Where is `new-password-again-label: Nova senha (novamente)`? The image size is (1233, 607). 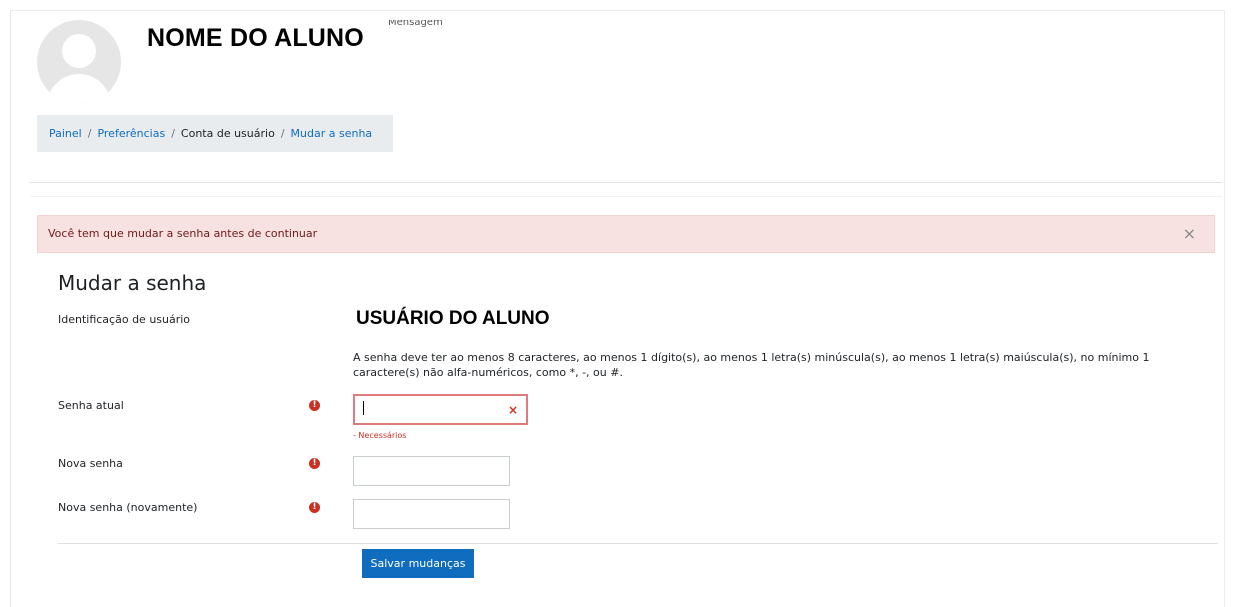 new-password-again-label: Nova senha (novamente) is located at coordinates (128, 507).